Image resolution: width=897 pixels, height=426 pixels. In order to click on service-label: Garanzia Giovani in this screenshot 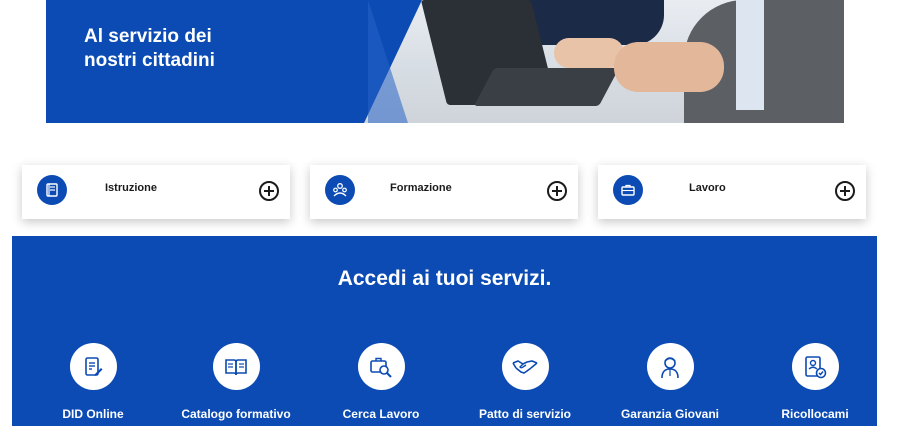, I will do `click(670, 414)`.